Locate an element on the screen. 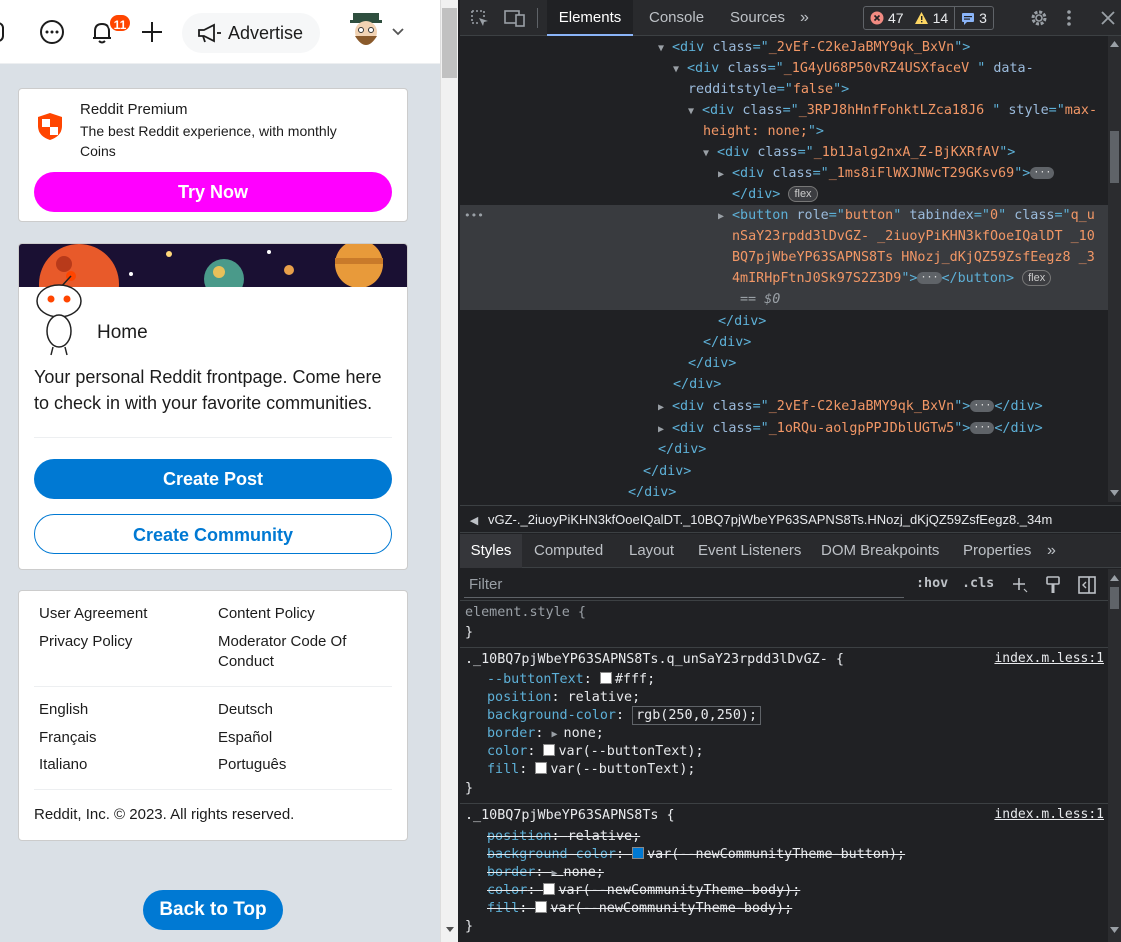  privacy-policy-link: Privacy Policy is located at coordinates (85, 641).